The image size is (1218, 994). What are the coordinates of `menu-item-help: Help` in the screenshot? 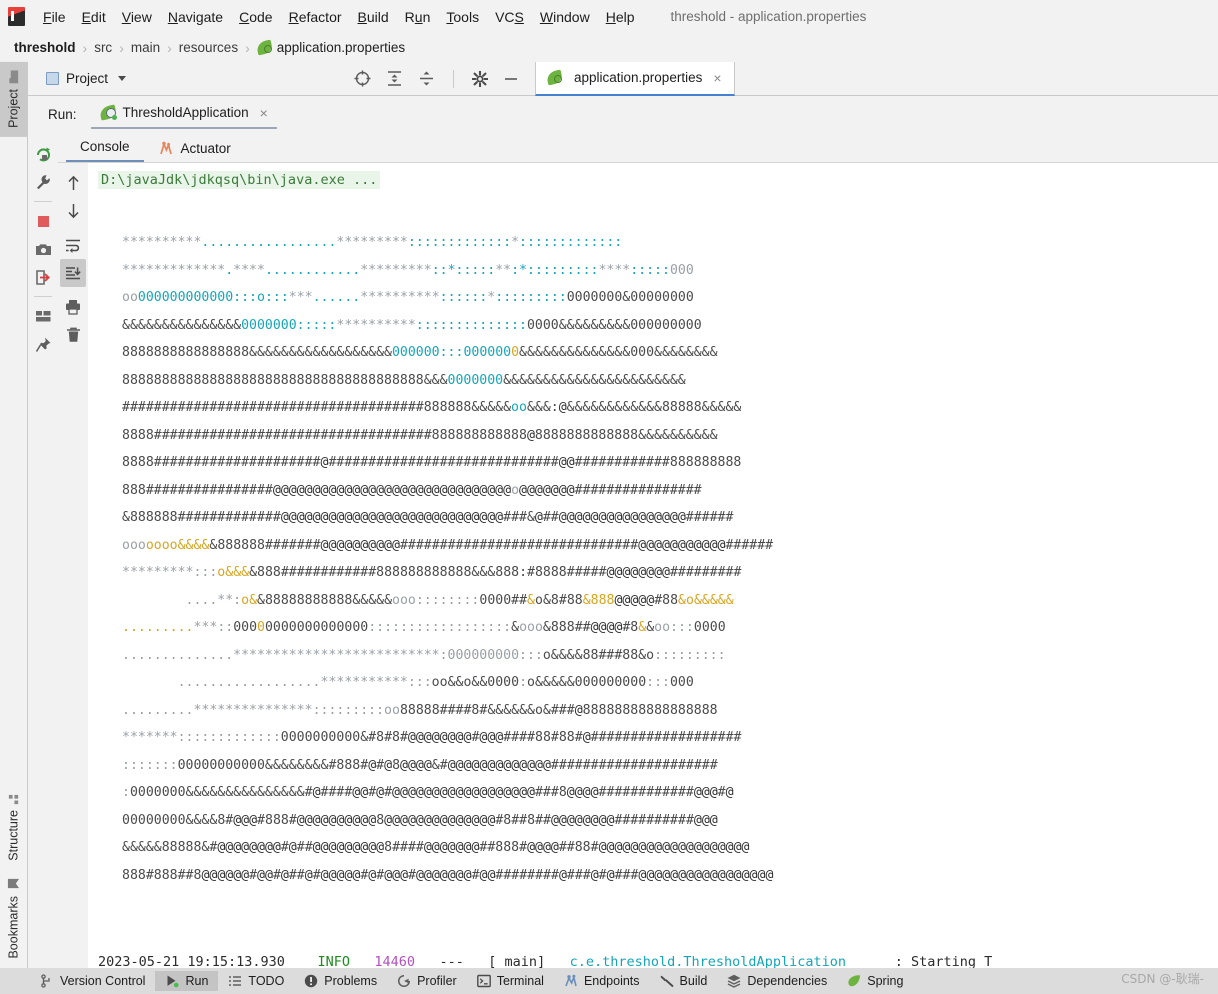 It's located at (620, 17).